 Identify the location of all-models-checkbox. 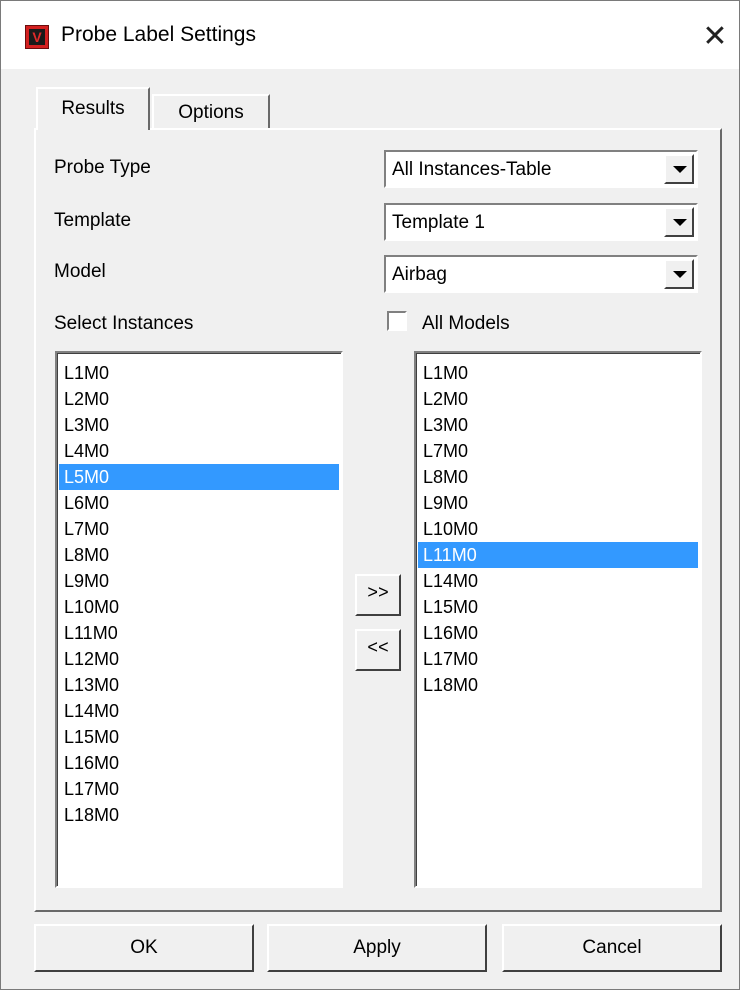
(397, 321).